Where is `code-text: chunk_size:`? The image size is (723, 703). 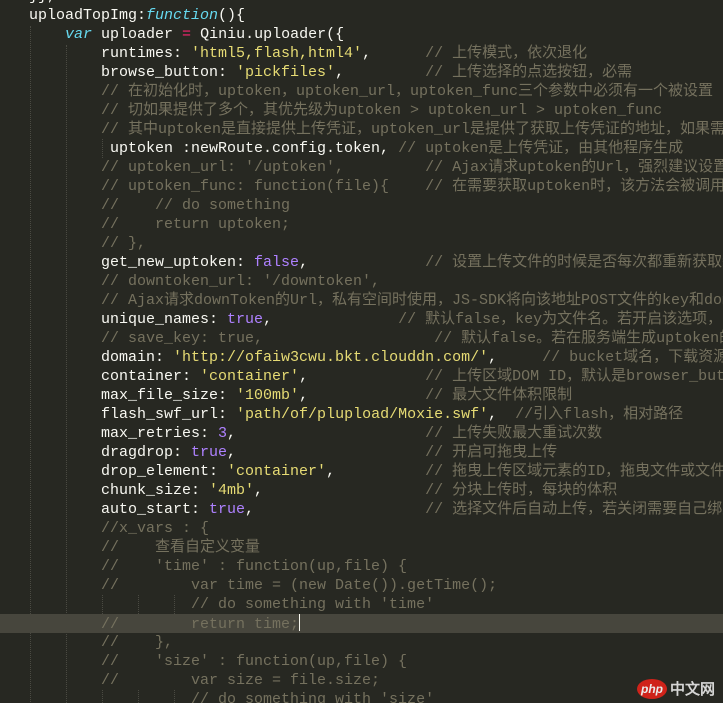 code-text: chunk_size: is located at coordinates (119, 490).